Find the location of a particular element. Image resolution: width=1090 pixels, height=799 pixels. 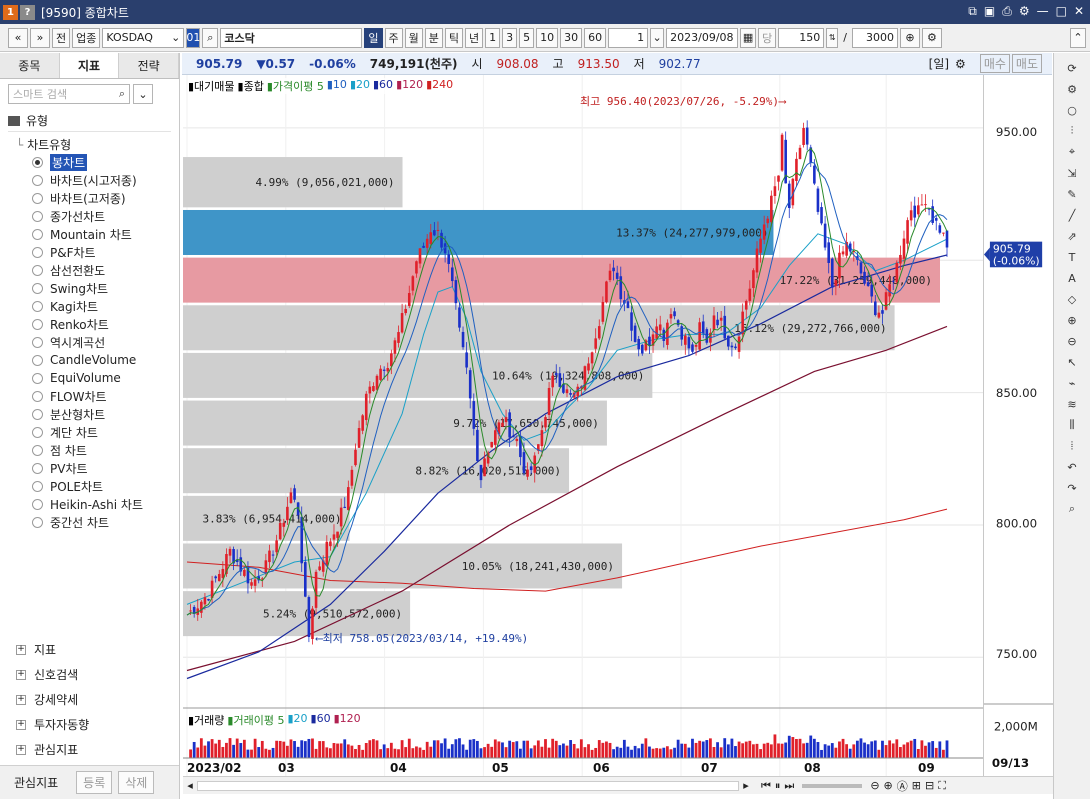

undo-icon: ↶ is located at coordinates (1072, 467).